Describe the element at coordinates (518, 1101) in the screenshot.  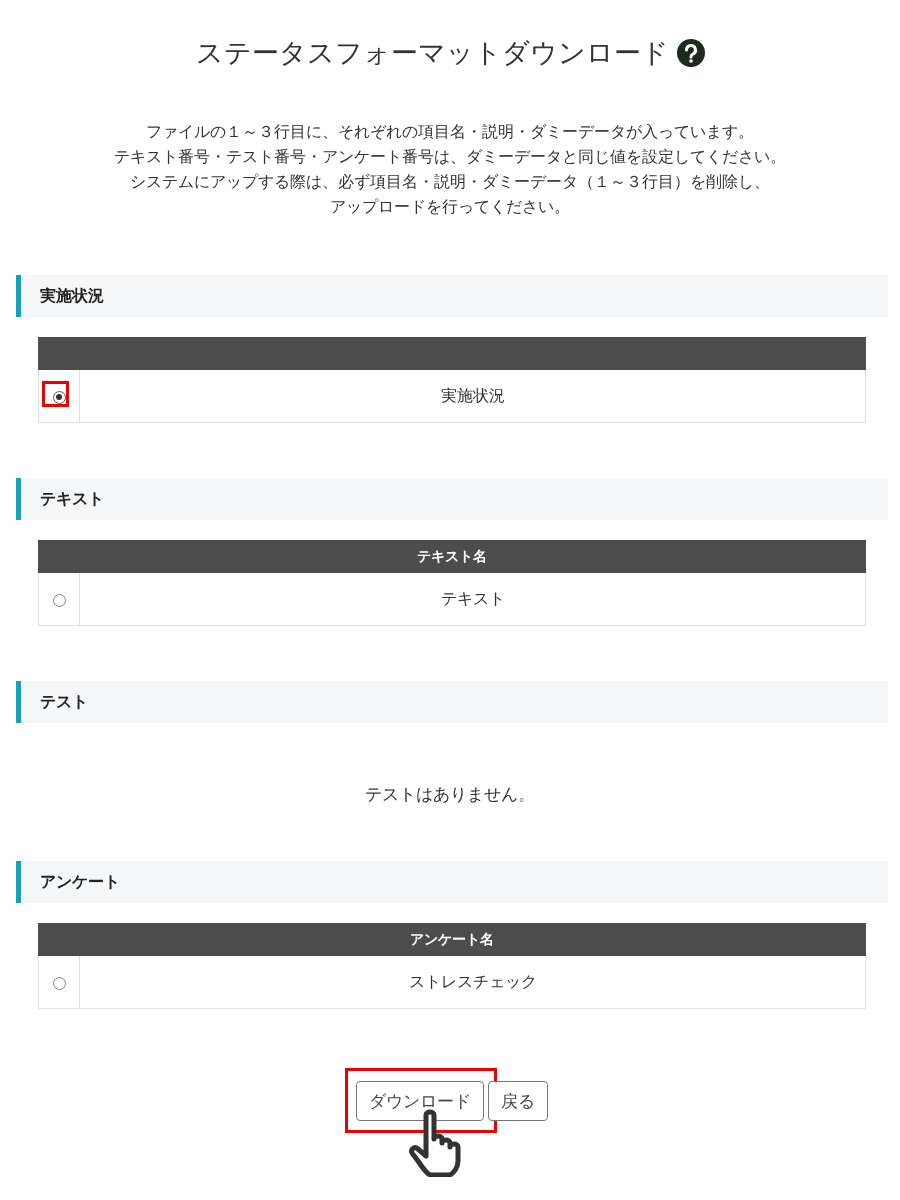
I see `button: 戻る` at that location.